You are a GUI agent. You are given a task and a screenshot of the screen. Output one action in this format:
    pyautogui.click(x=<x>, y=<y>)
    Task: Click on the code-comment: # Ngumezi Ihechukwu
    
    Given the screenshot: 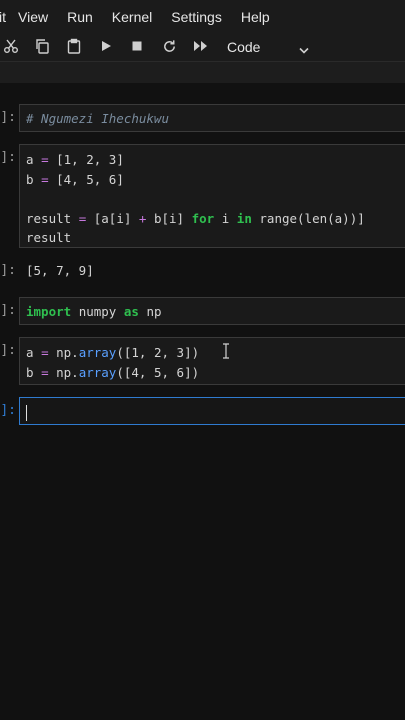 What is the action you would take?
    pyautogui.click(x=97, y=118)
    